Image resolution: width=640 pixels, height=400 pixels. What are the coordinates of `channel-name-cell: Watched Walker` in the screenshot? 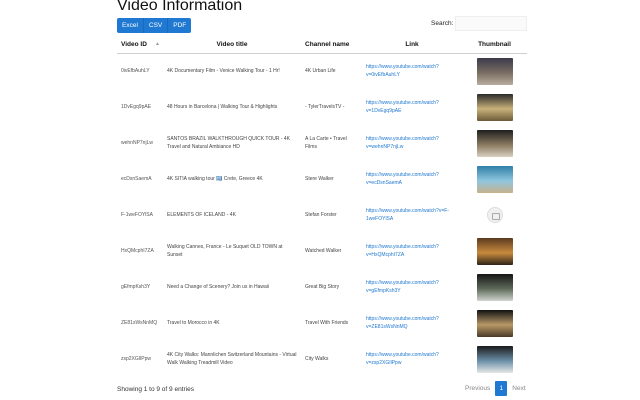 It's located at (323, 251).